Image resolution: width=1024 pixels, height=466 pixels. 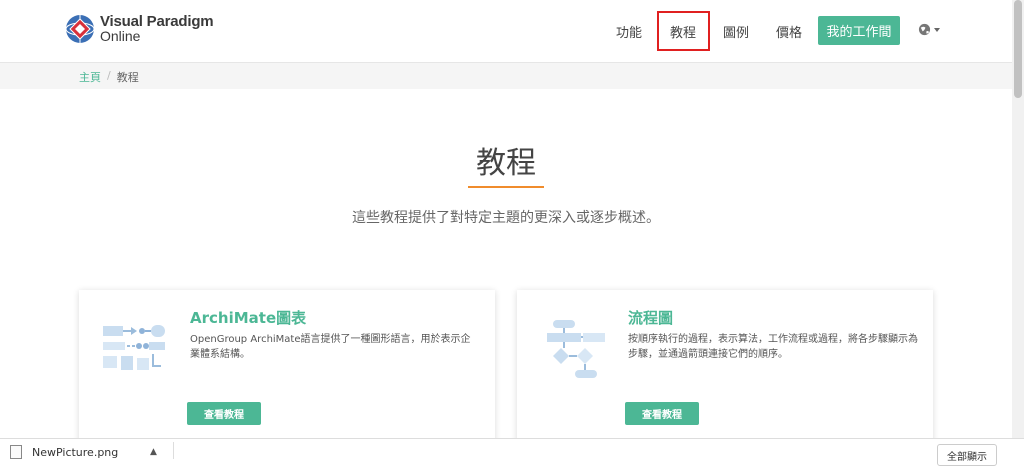 What do you see at coordinates (127, 77) in the screenshot?
I see `breadcrumb-current: 教程` at bounding box center [127, 77].